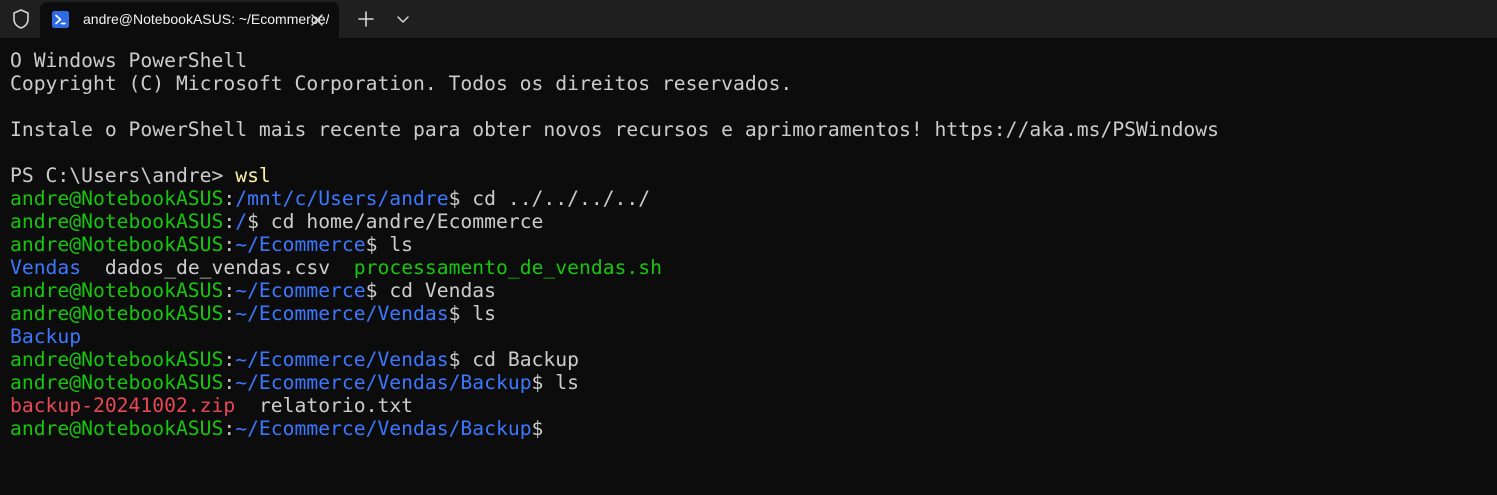 The height and width of the screenshot is (495, 1497). Describe the element at coordinates (519, 359) in the screenshot. I see `command-text: cd Backup` at that location.